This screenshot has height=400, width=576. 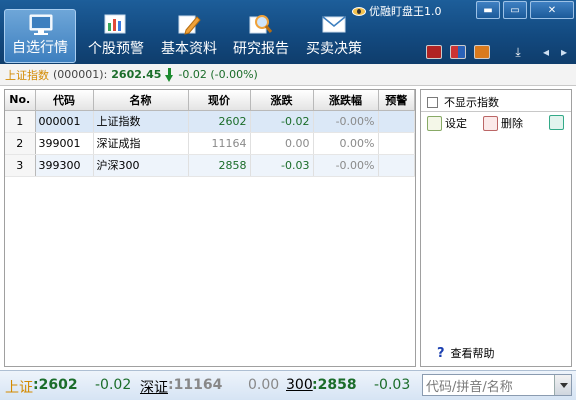 I want to click on tab-research-report: 研究报告, so click(x=261, y=36).